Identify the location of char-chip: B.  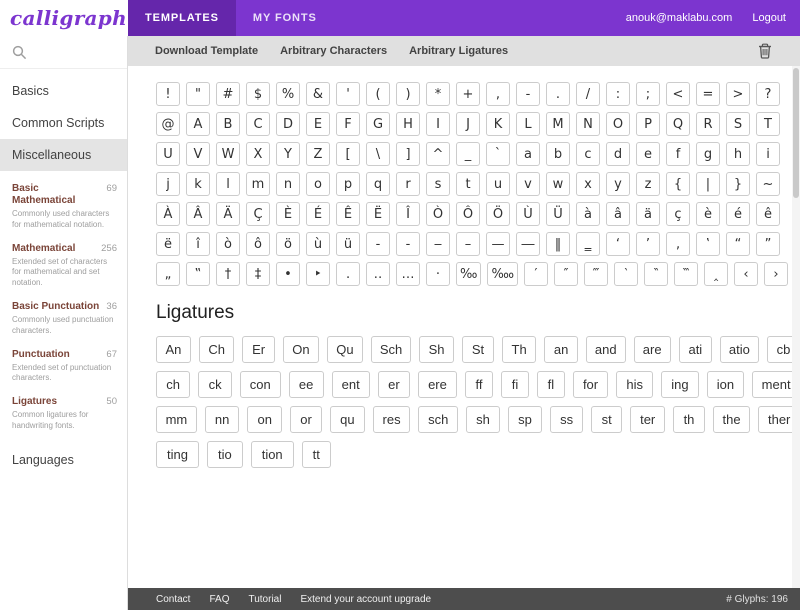
(228, 124).